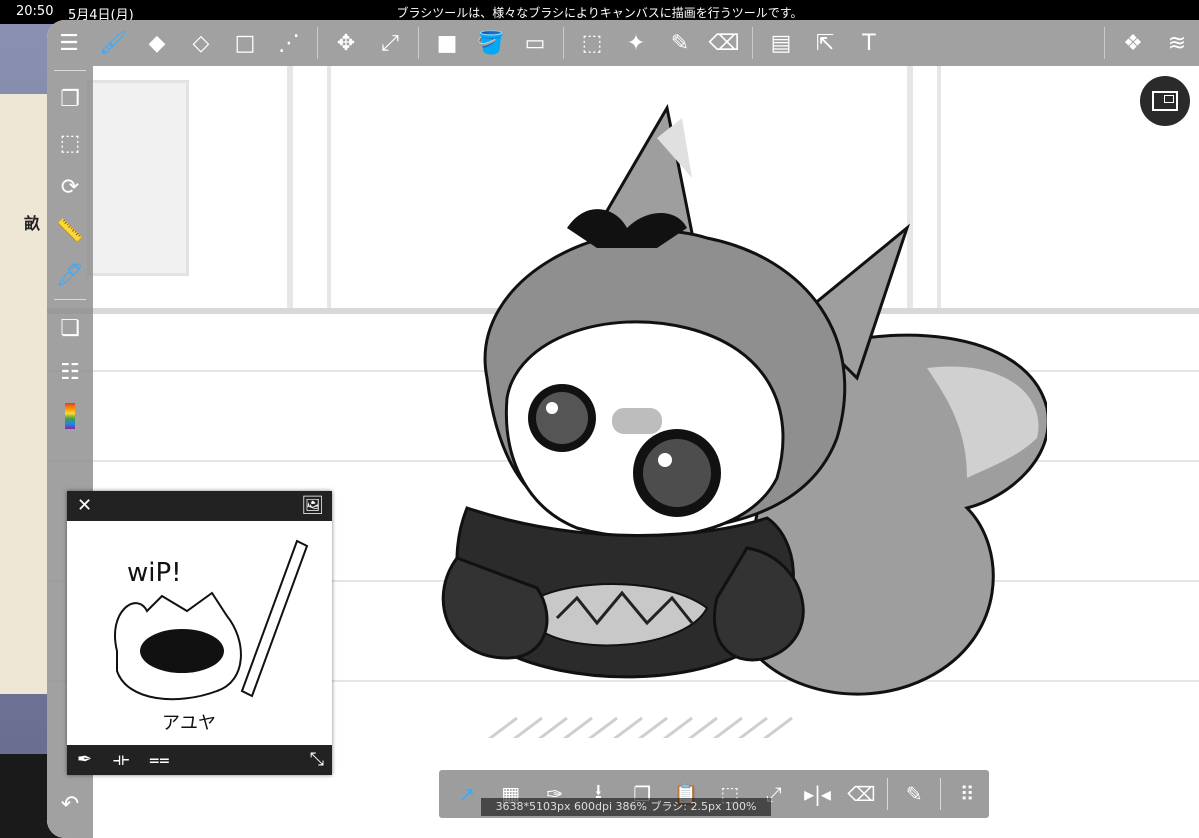 This screenshot has width=1199, height=838. Describe the element at coordinates (967, 794) in the screenshot. I see `grip-icon: ⠿` at that location.